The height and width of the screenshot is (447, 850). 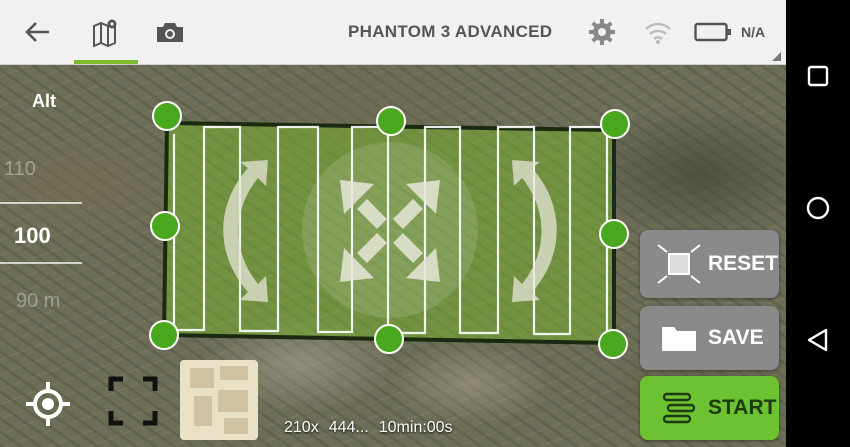 What do you see at coordinates (170, 32) in the screenshot?
I see `camera-icon` at bounding box center [170, 32].